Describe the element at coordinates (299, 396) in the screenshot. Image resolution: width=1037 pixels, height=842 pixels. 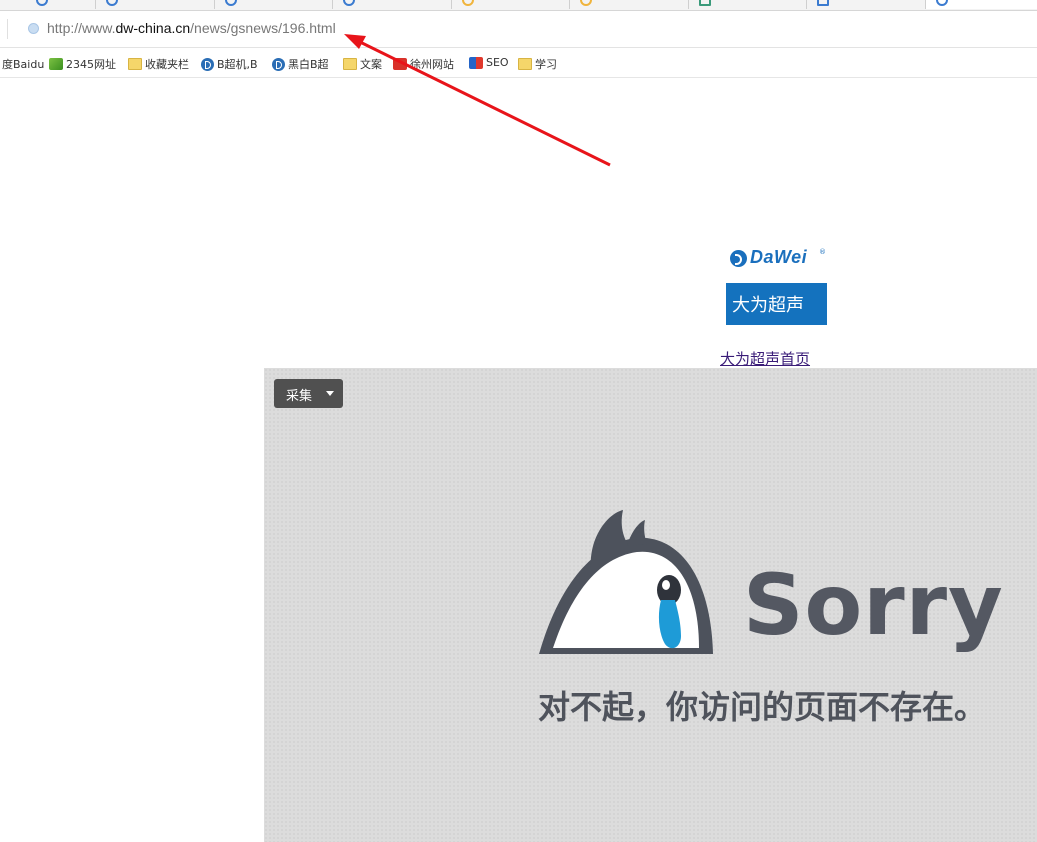
I see `collect-button-label: 采集` at that location.